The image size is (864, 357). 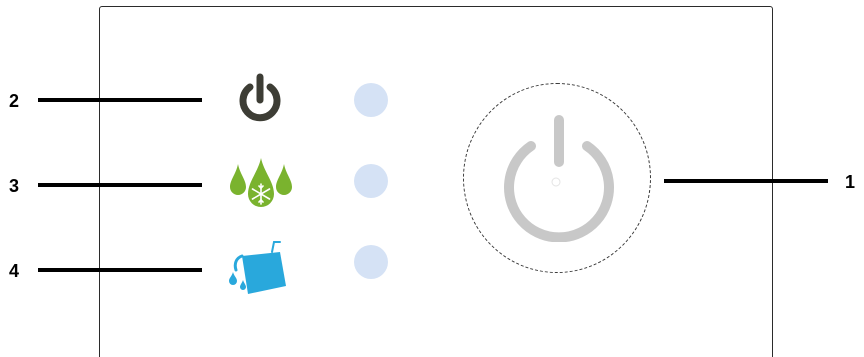 What do you see at coordinates (14, 186) in the screenshot?
I see `callout-number-3: 3` at bounding box center [14, 186].